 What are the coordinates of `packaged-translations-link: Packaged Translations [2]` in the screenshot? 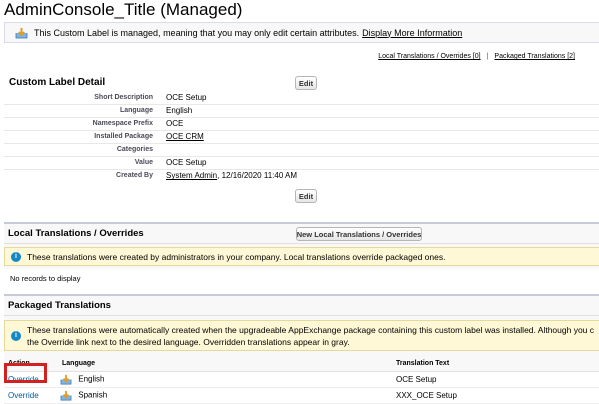 It's located at (534, 56).